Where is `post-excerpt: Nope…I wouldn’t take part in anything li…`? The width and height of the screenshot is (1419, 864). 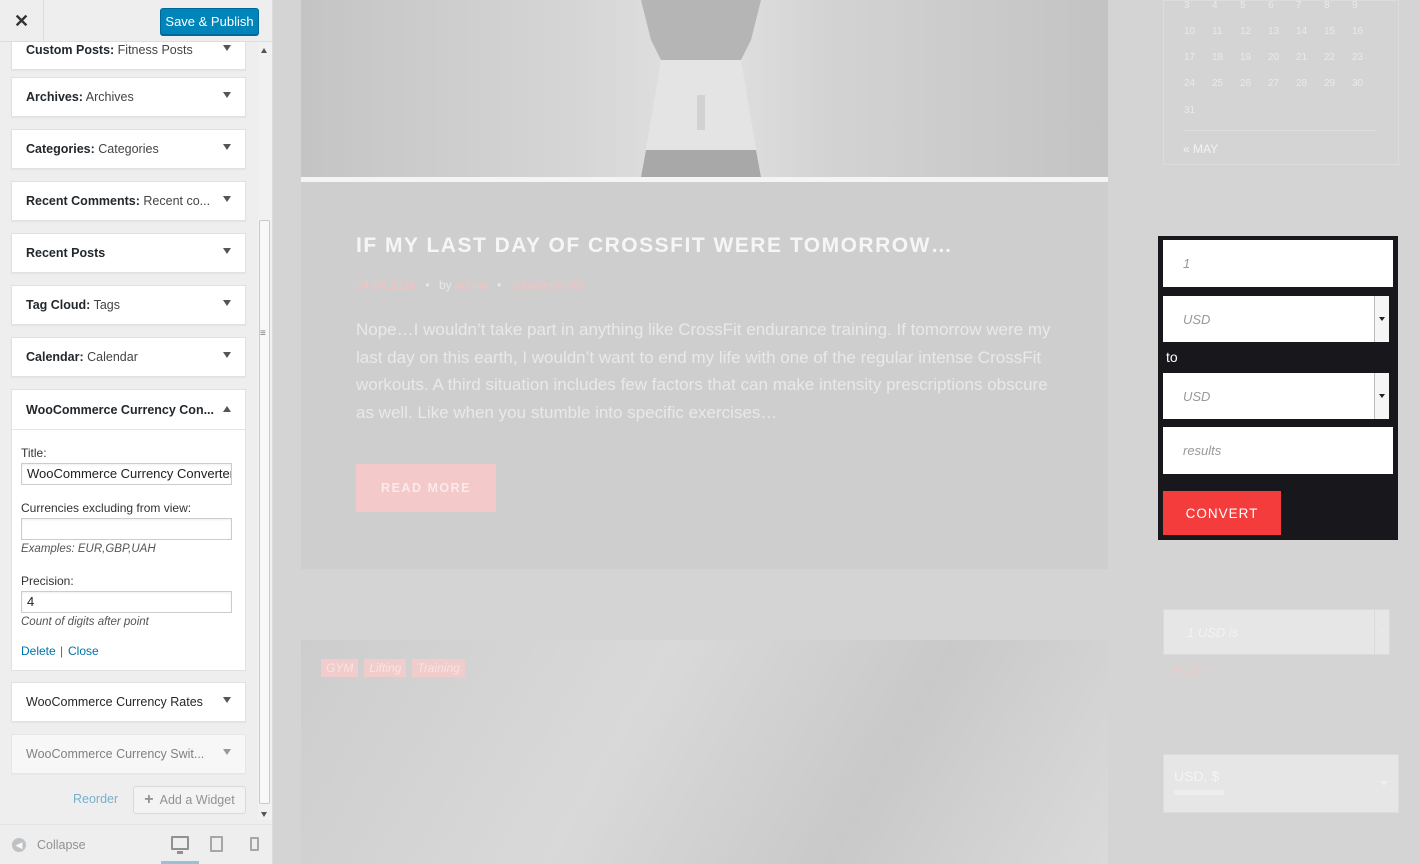 post-excerpt: Nope…I wouldn’t take part in anything li… is located at coordinates (703, 371).